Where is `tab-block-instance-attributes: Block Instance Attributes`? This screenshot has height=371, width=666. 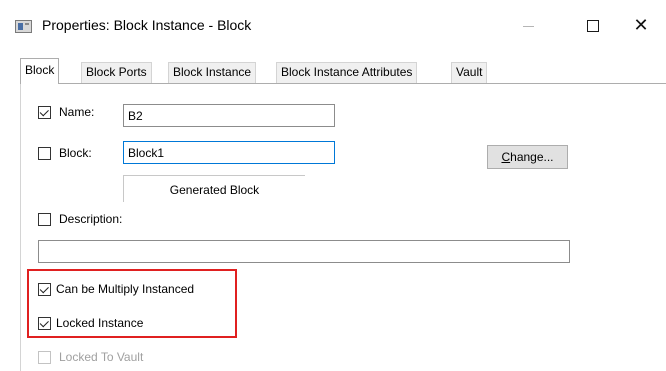
tab-block-instance-attributes: Block Instance Attributes is located at coordinates (347, 72).